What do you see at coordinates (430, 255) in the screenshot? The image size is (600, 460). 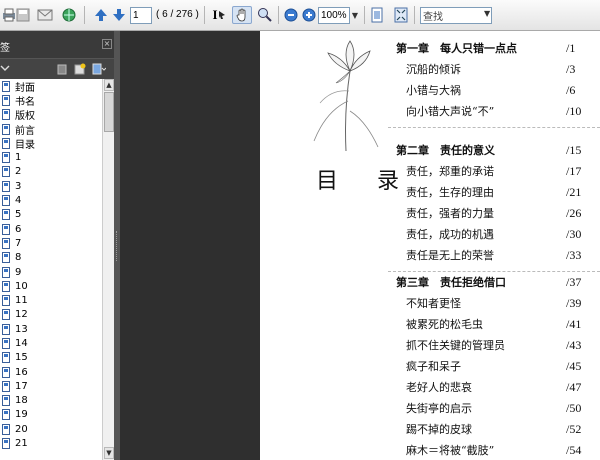 I see `toc-section: 责任是无上的荣誉/33` at bounding box center [430, 255].